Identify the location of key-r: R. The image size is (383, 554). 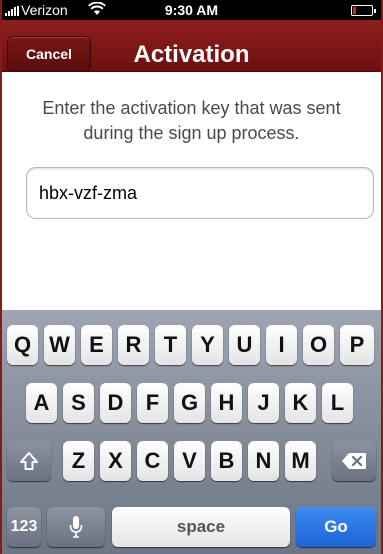
(133, 345).